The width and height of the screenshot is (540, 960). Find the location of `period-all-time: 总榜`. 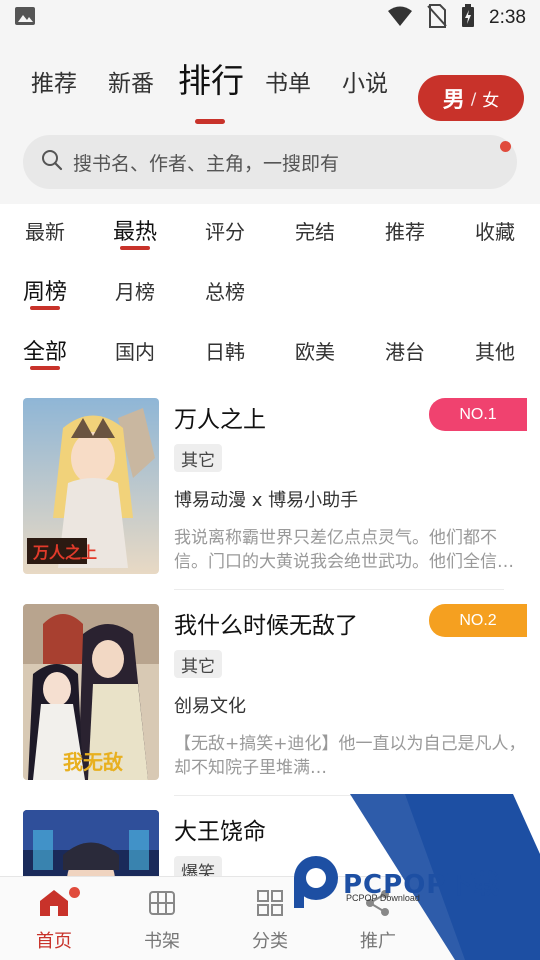

period-all-time: 总榜 is located at coordinates (225, 290).